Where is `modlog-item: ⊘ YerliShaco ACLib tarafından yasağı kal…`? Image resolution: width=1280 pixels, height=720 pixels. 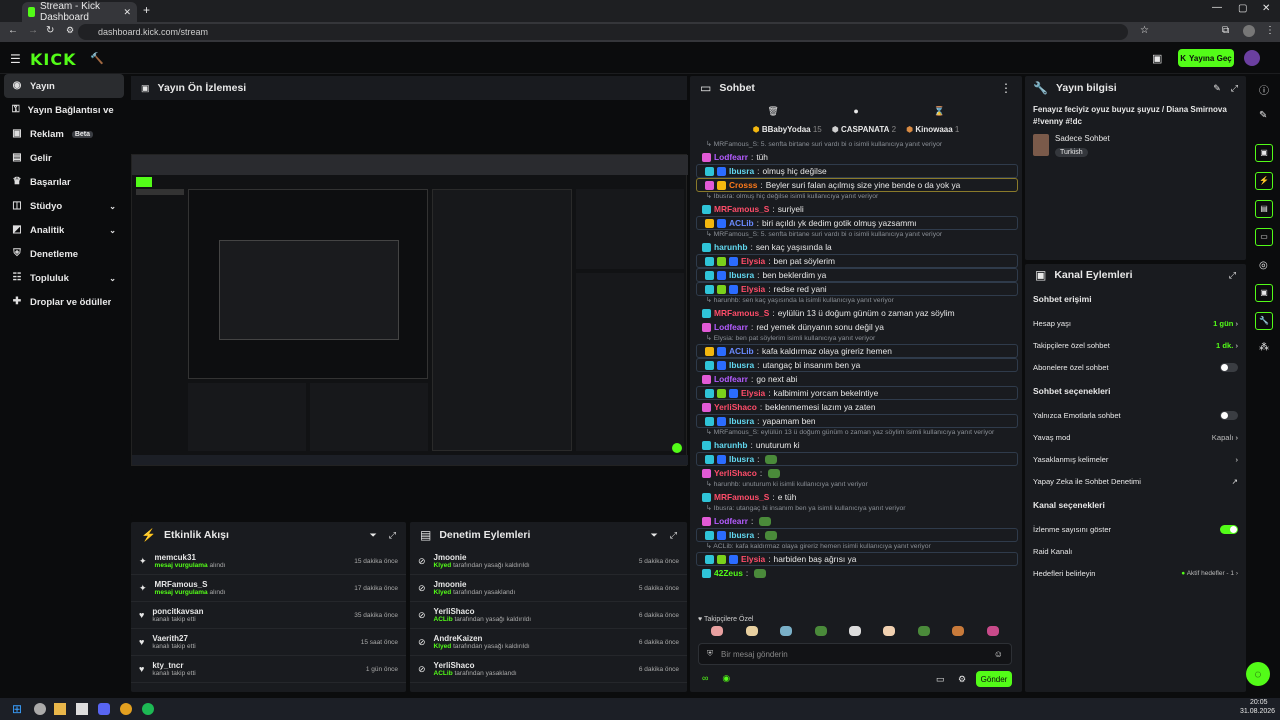 modlog-item: ⊘ YerliShaco ACLib tarafından yasağı kal… is located at coordinates (548, 615).